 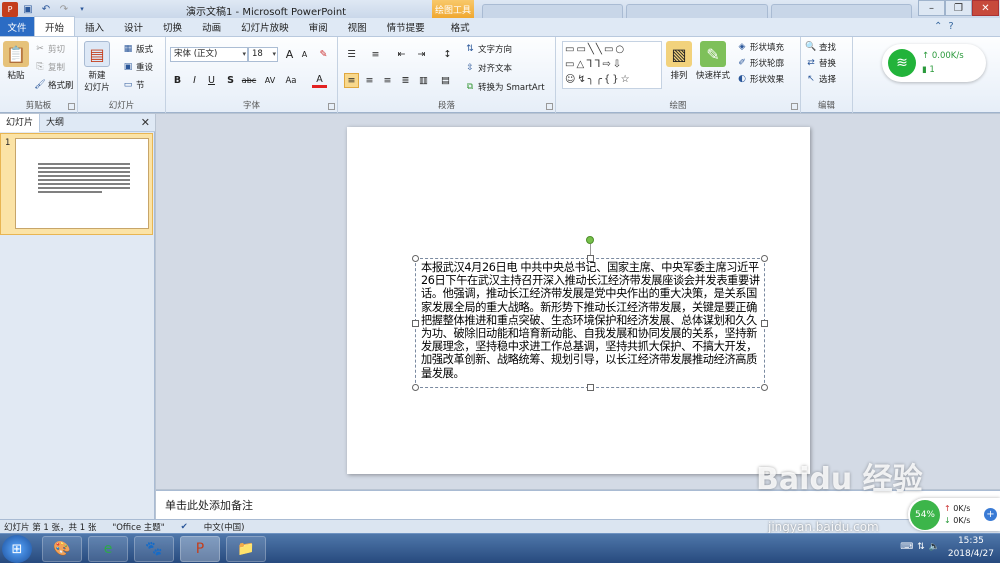 What do you see at coordinates (934, 547) in the screenshot?
I see `volume-icon: 🔈` at bounding box center [934, 547].